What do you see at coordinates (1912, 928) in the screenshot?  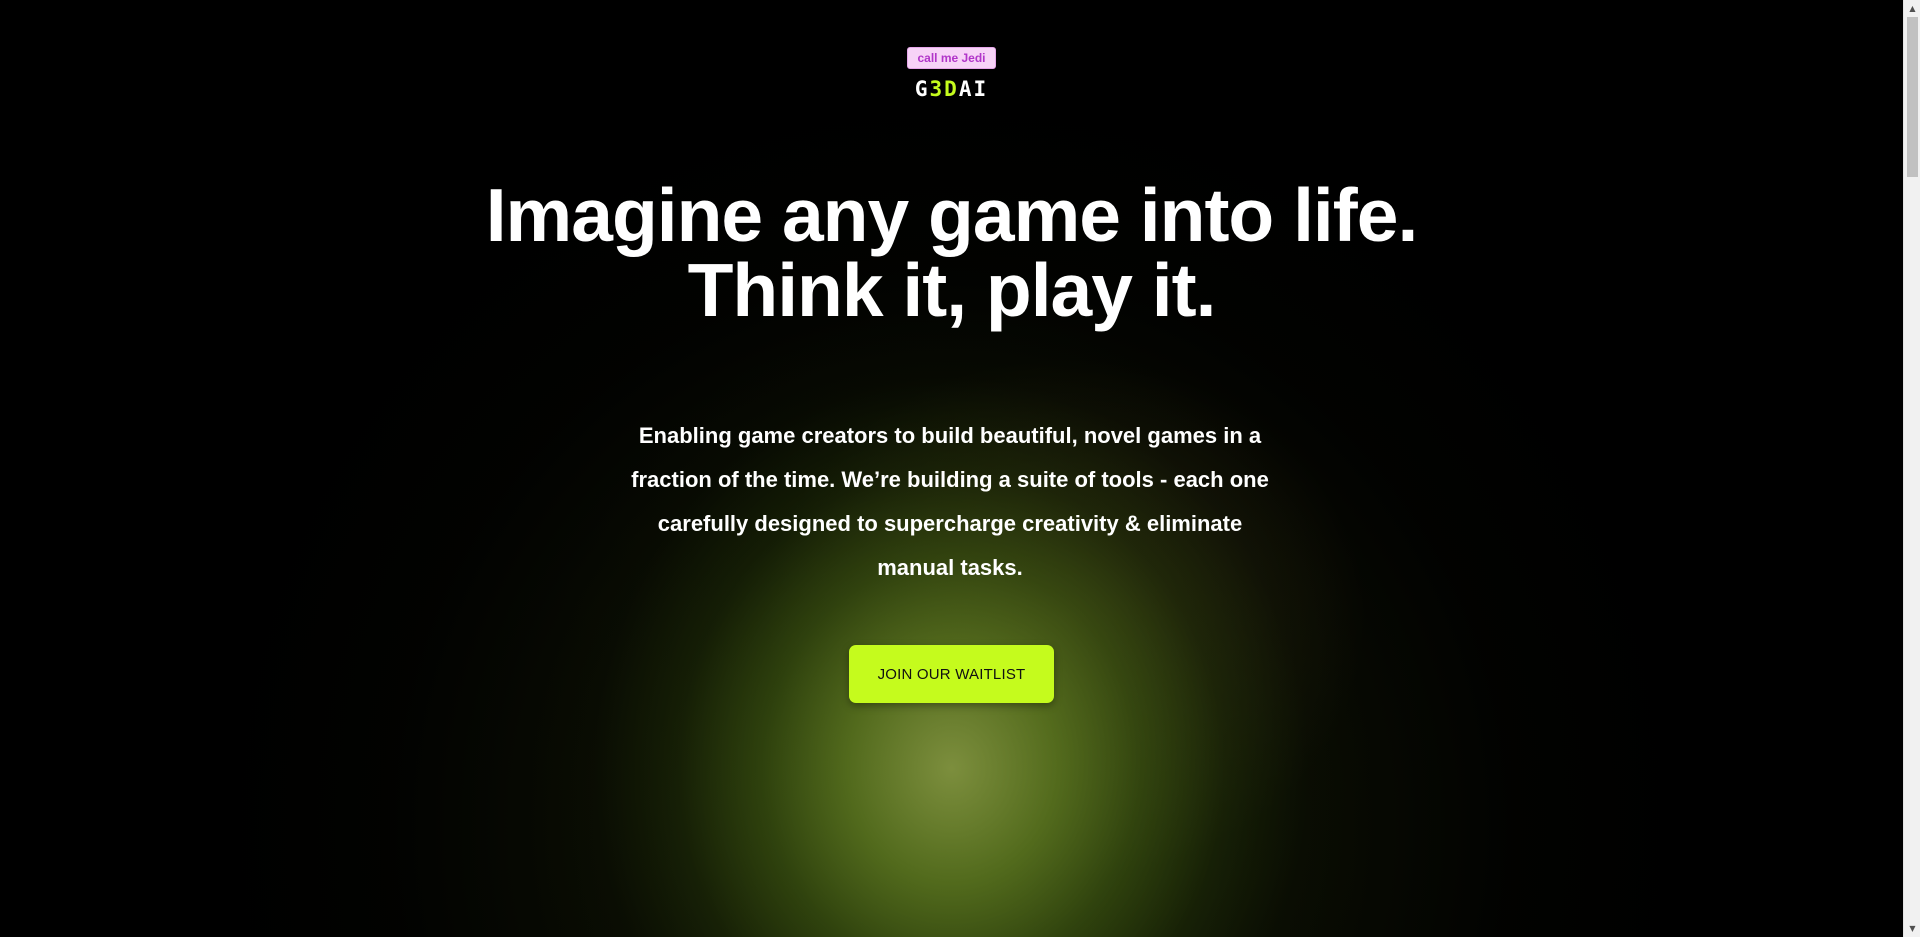 I see `scroll-down-arrow-icon: ▼` at bounding box center [1912, 928].